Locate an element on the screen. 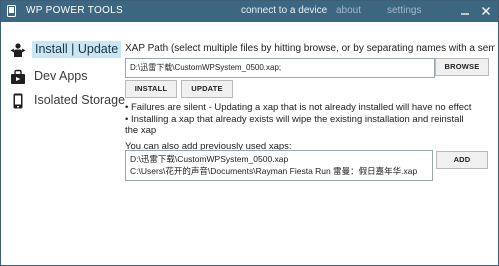 Image resolution: width=499 pixels, height=266 pixels. phone-logo-icon is located at coordinates (11, 11).